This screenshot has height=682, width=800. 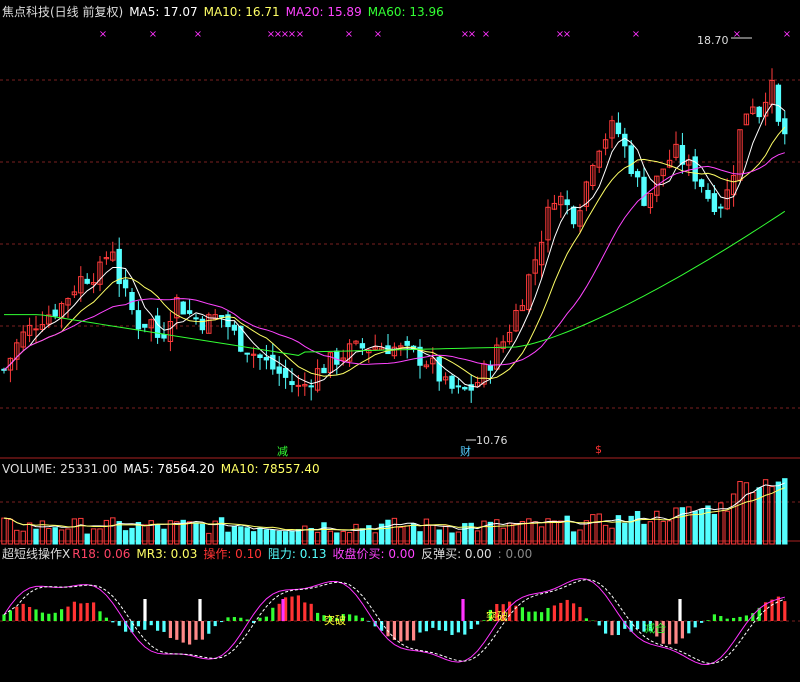 I want to click on low-price-label: 10.76, so click(x=492, y=440).